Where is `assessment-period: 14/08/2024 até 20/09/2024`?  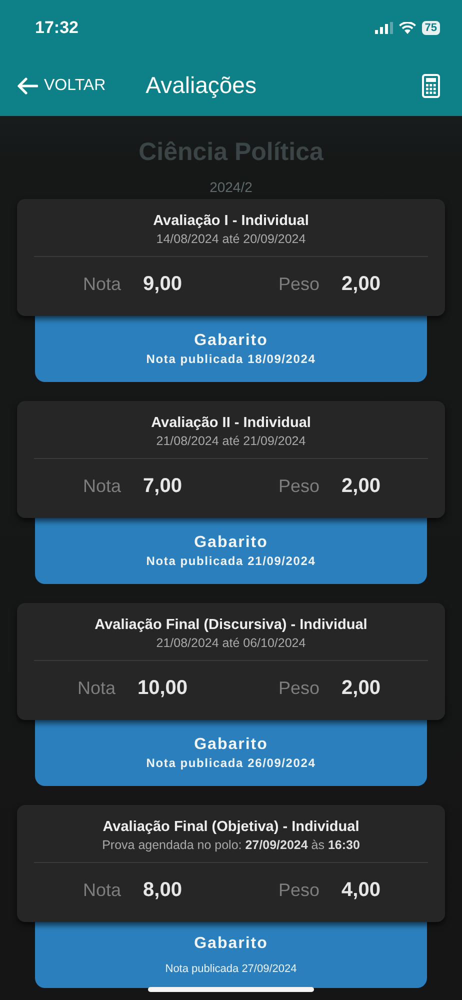 assessment-period: 14/08/2024 até 20/09/2024 is located at coordinates (231, 239).